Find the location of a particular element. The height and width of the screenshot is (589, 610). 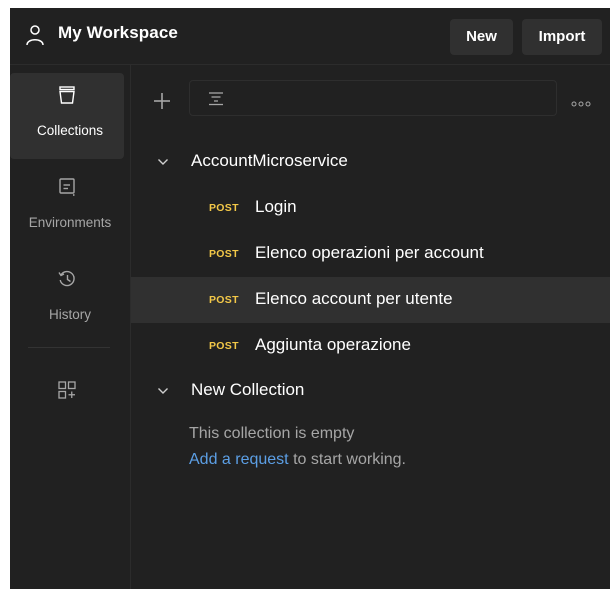

sidebar-item-label: History is located at coordinates (69, 314).